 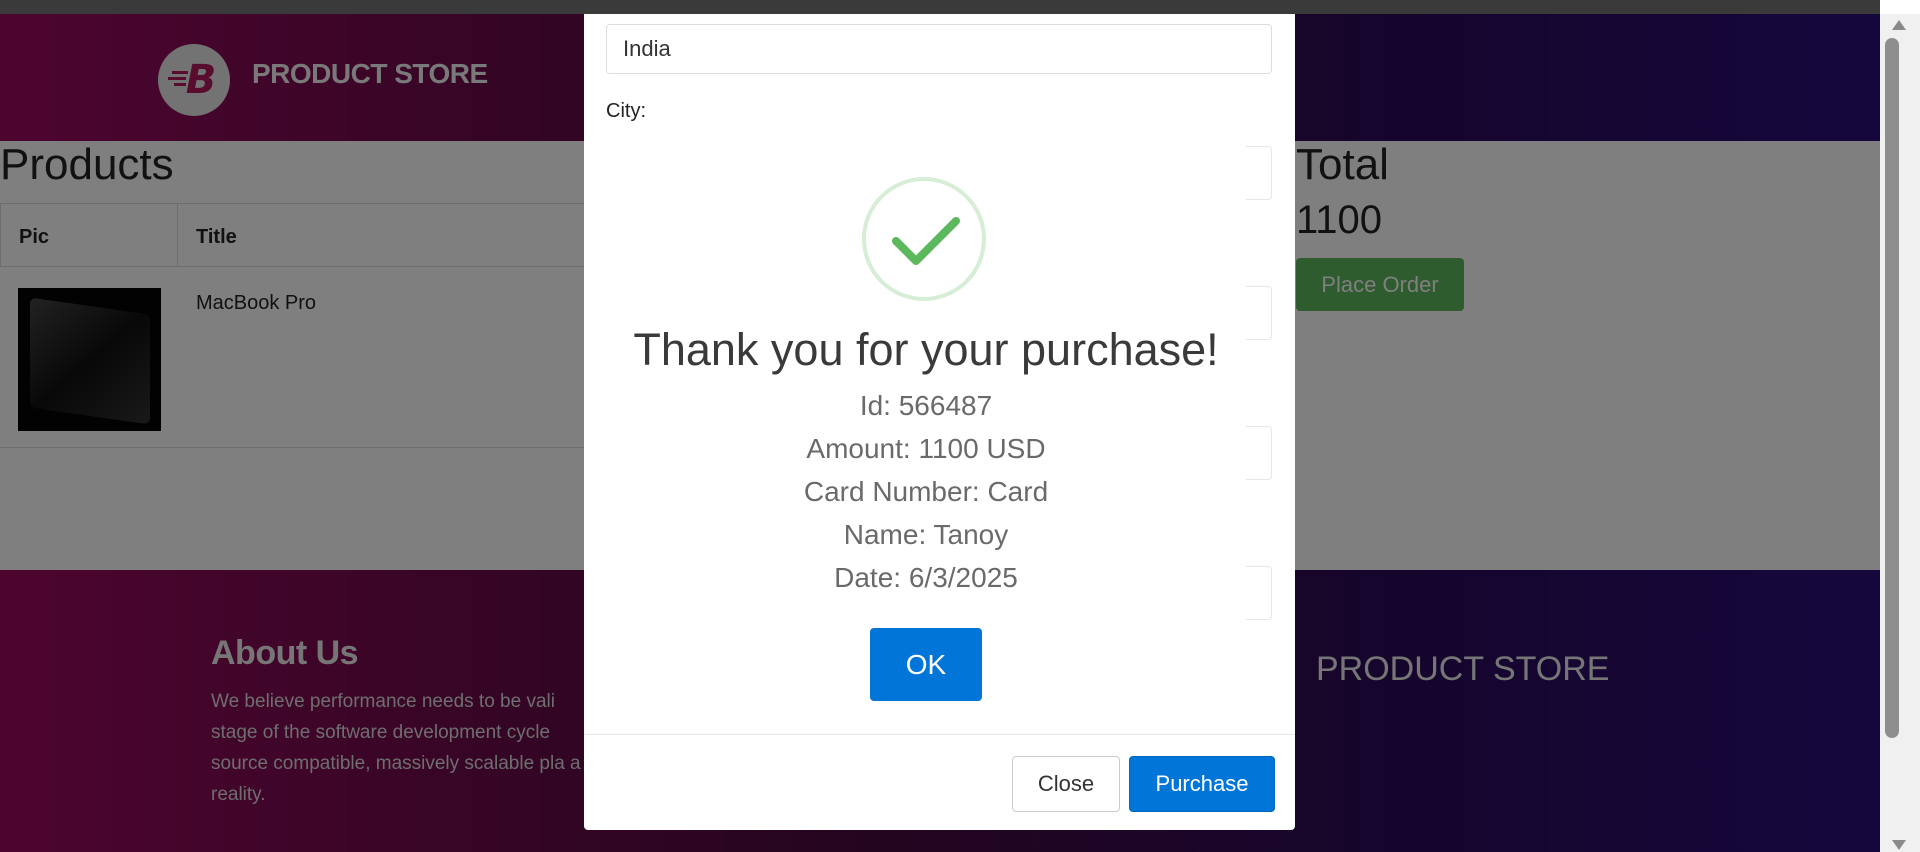 I want to click on close-button: Close, so click(x=1066, y=784).